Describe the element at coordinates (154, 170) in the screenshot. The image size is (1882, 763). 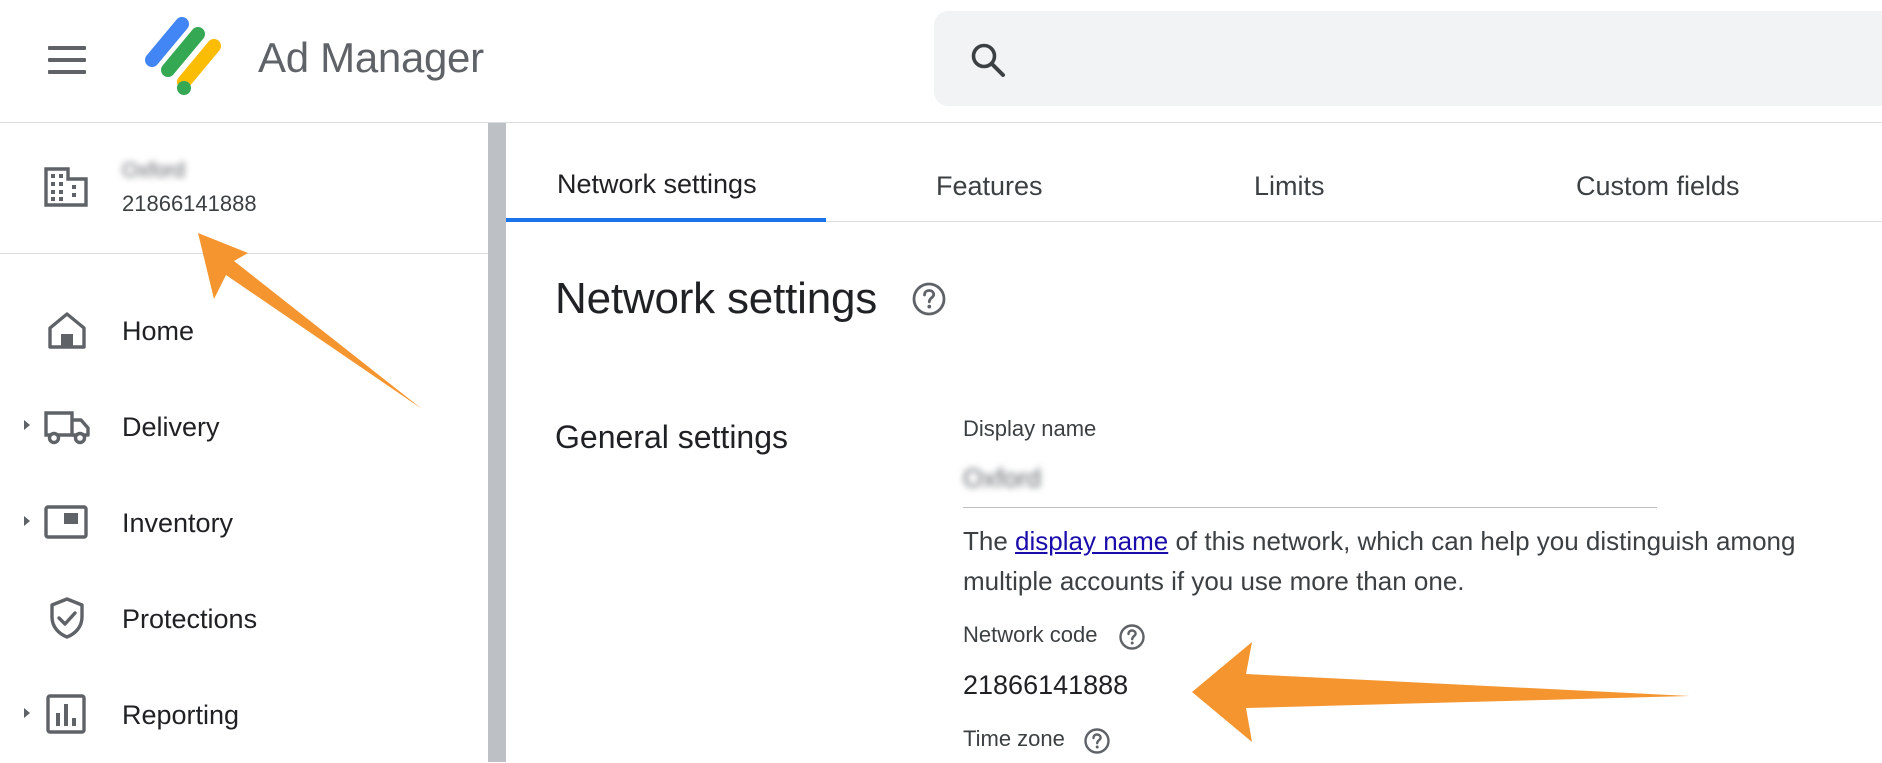
I see `account-name: Oxford` at that location.